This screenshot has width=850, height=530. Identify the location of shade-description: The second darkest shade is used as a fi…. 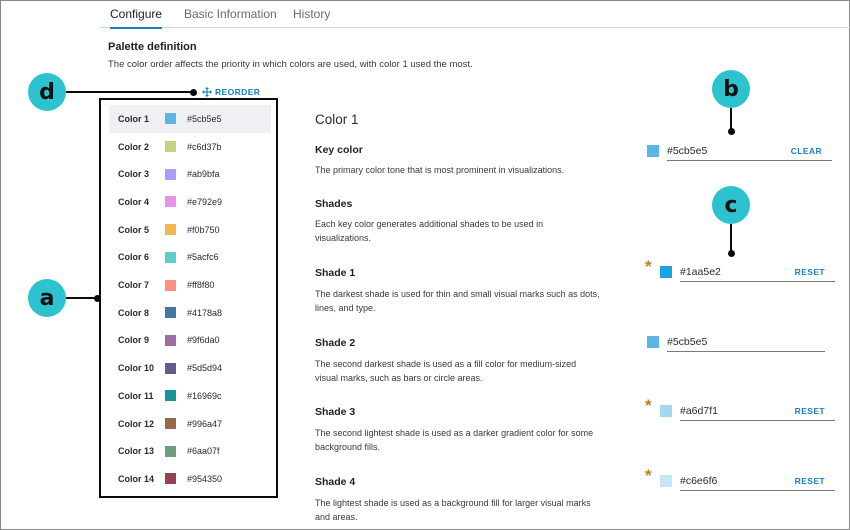
(446, 371).